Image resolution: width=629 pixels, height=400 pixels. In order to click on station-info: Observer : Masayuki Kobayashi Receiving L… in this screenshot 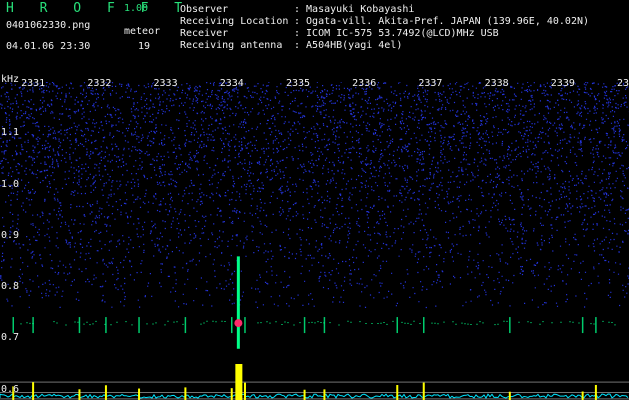, I will do `click(384, 28)`.